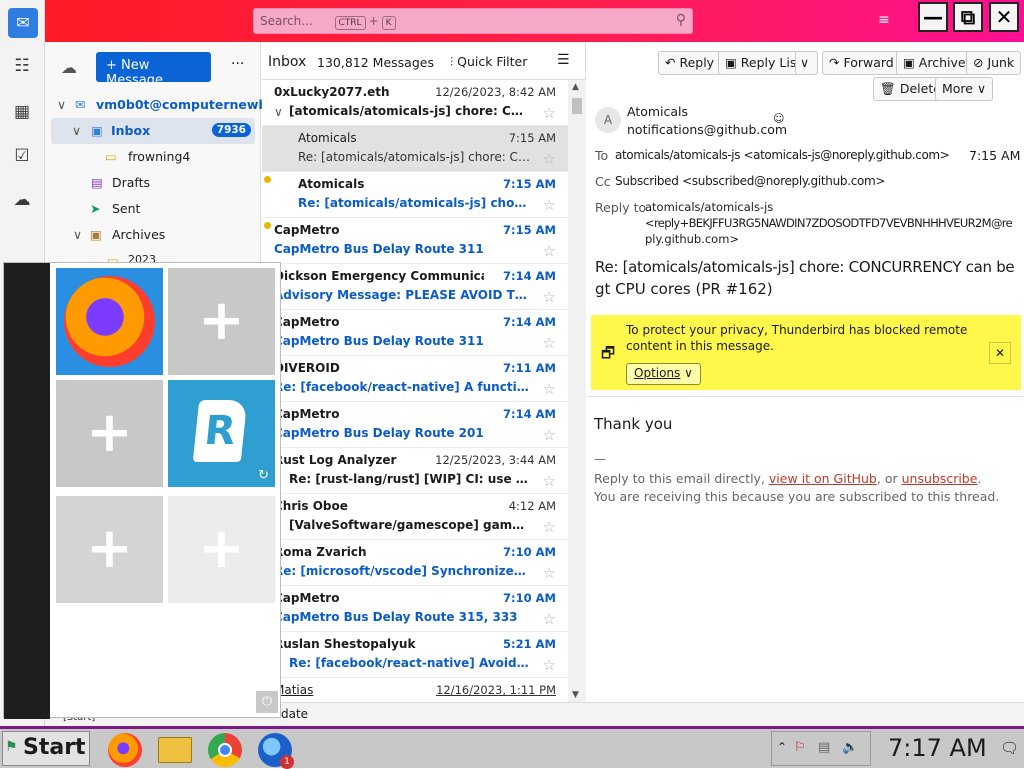  Describe the element at coordinates (225, 750) in the screenshot. I see `chrome-icon` at that location.